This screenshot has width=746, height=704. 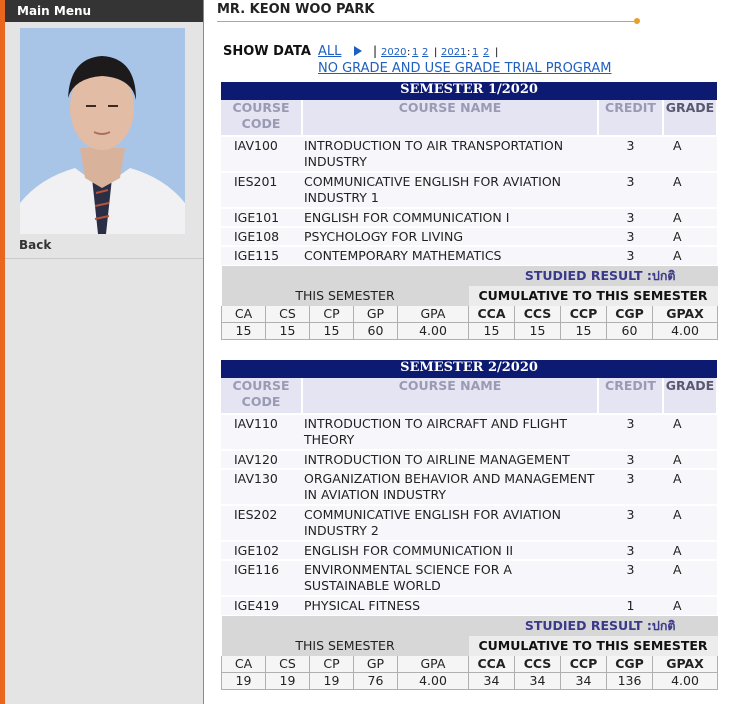 I want to click on course-code: IAV120, so click(x=261, y=459).